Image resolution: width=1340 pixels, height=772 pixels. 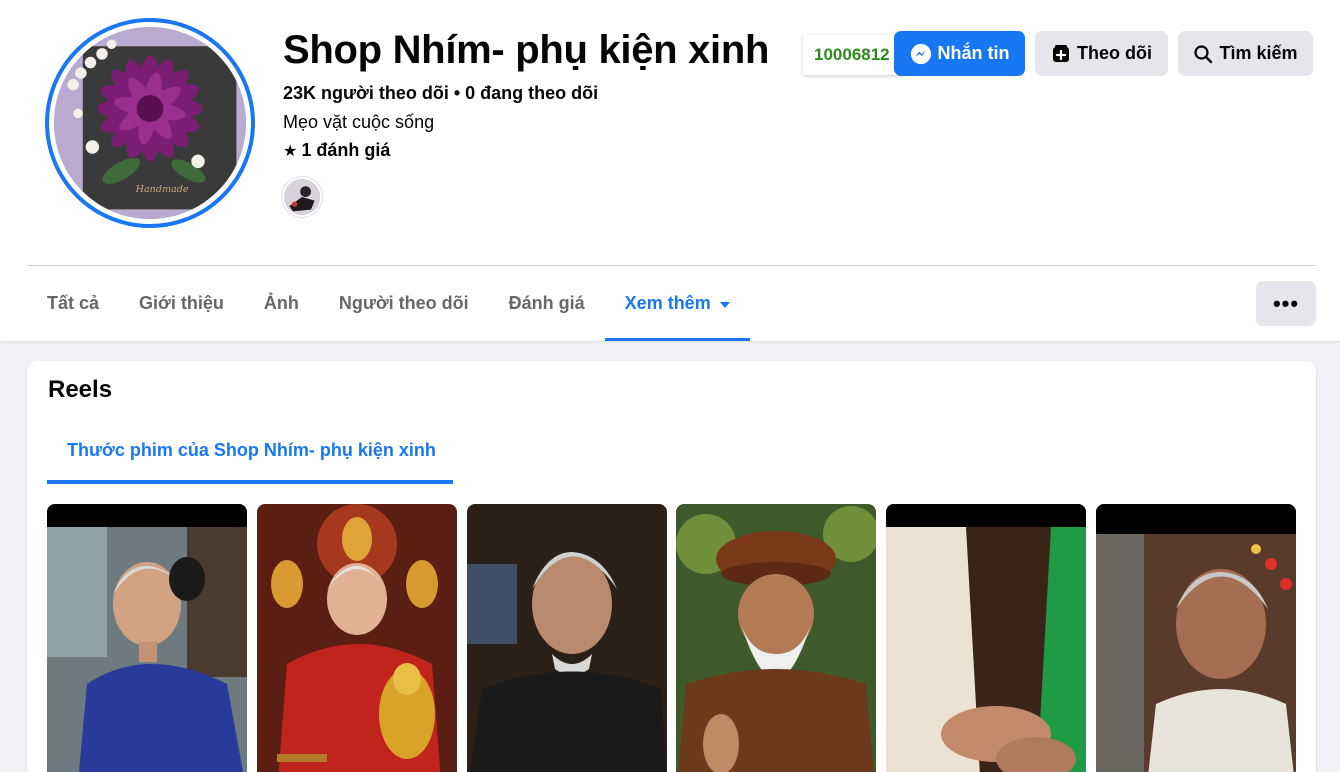 I want to click on profile-picture: Handmade, so click(x=150, y=123).